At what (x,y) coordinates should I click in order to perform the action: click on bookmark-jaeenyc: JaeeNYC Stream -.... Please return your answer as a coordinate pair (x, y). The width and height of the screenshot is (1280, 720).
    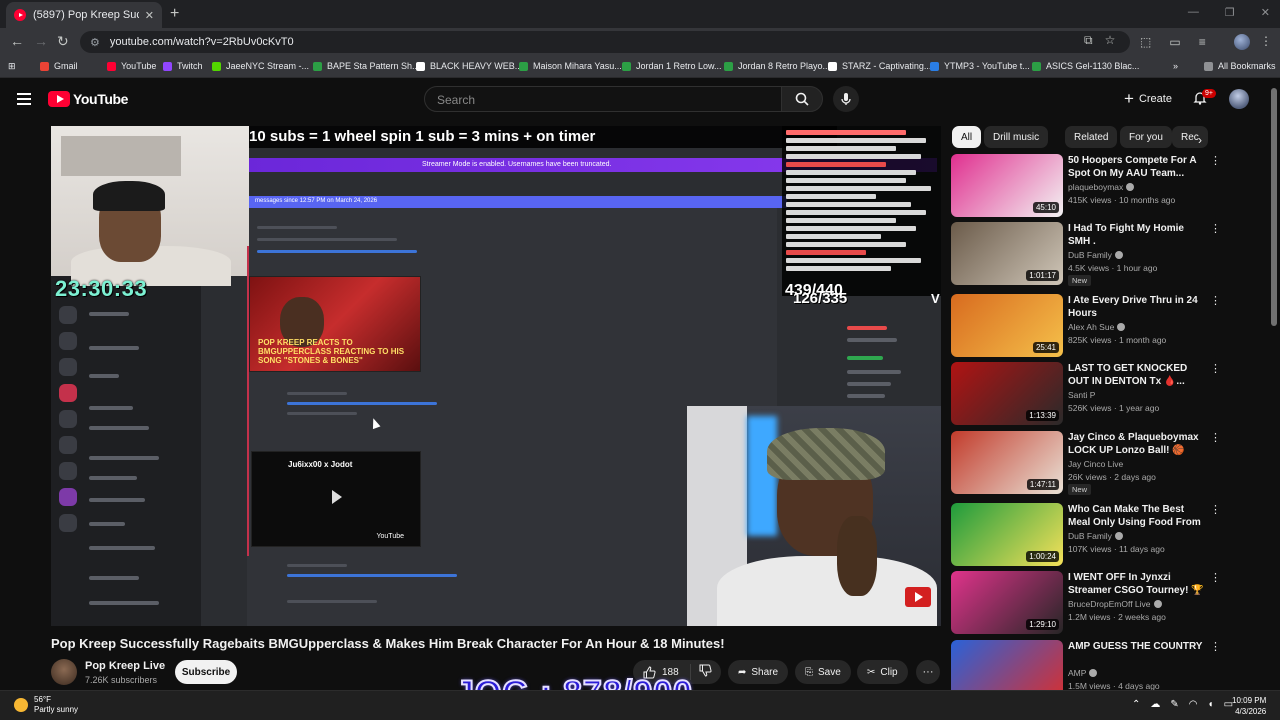
    Looking at the image, I should click on (260, 66).